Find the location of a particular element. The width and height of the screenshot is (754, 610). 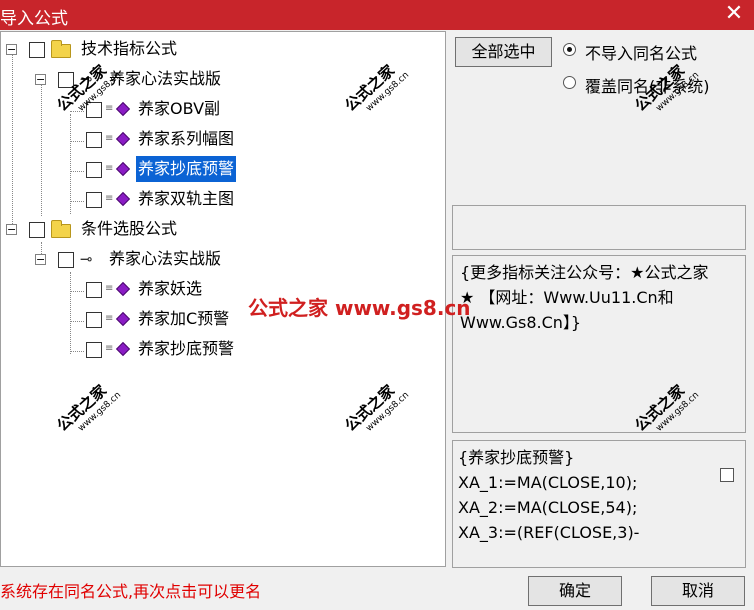

radio-skip-duplicates is located at coordinates (569, 49).